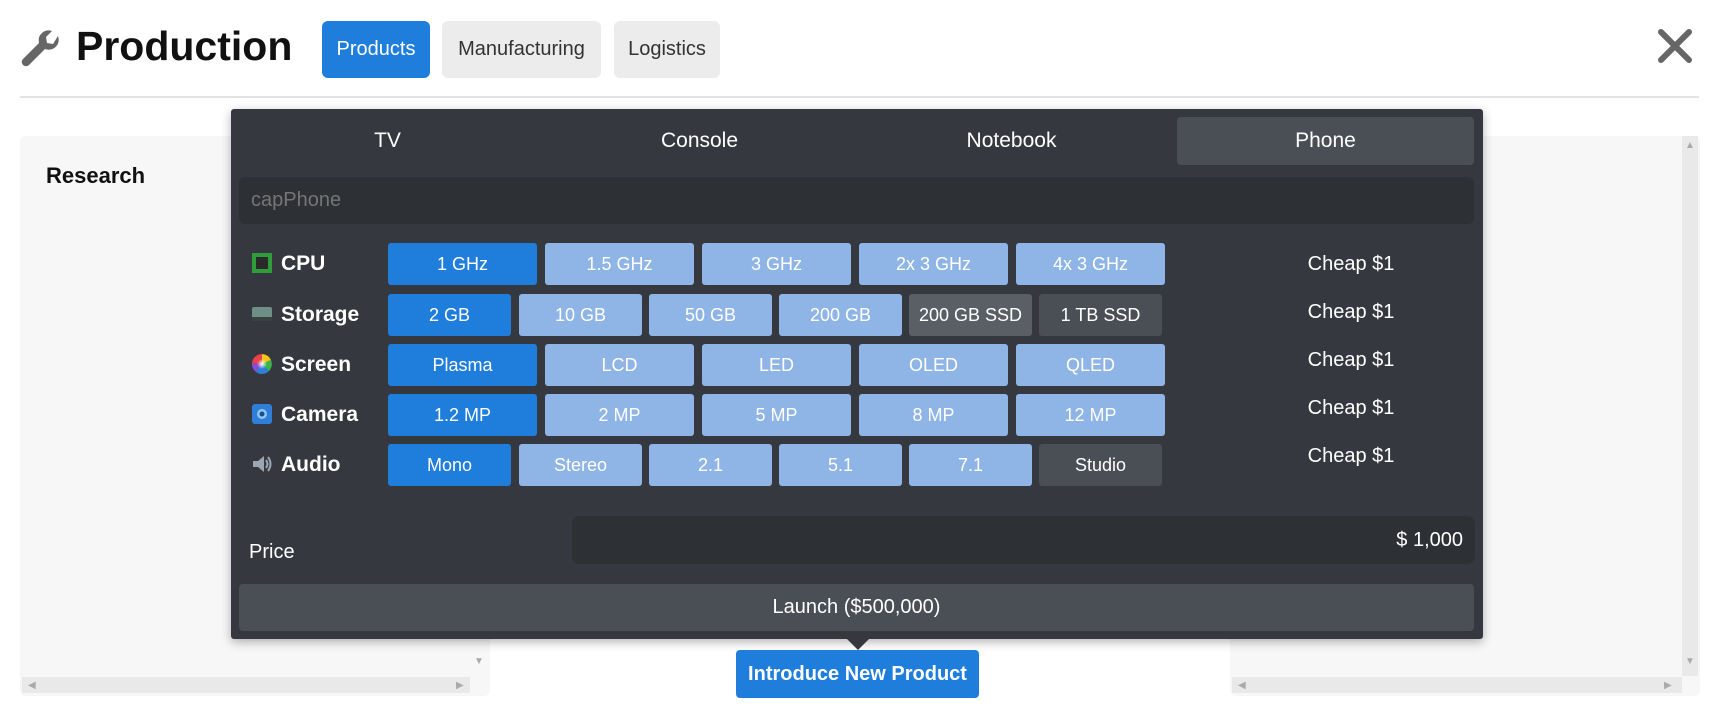  I want to click on header-divider, so click(859, 97).